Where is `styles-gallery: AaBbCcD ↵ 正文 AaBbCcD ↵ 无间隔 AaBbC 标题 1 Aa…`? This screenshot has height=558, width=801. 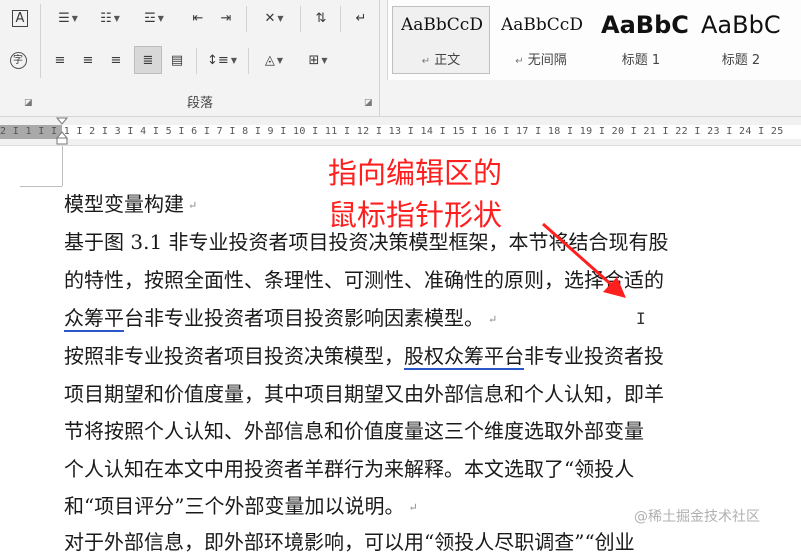 styles-gallery: AaBbCcD ↵ 正文 AaBbCcD ↵ 无间隔 AaBbC 标题 1 Aa… is located at coordinates (594, 40).